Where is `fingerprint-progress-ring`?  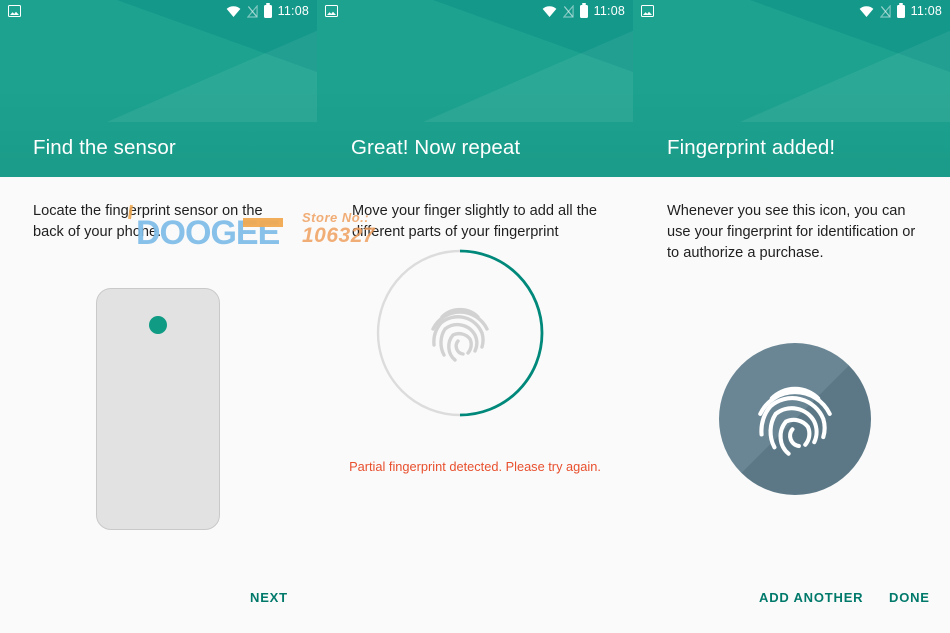 fingerprint-progress-ring is located at coordinates (460, 333).